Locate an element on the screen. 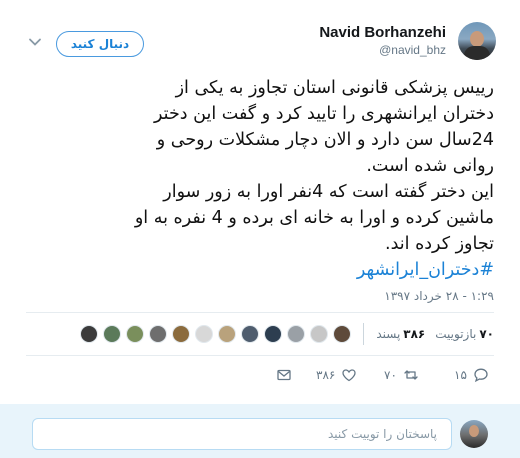  tweet-actions: ۱۵ ۷۰ ۳۸۶ is located at coordinates (260, 375).